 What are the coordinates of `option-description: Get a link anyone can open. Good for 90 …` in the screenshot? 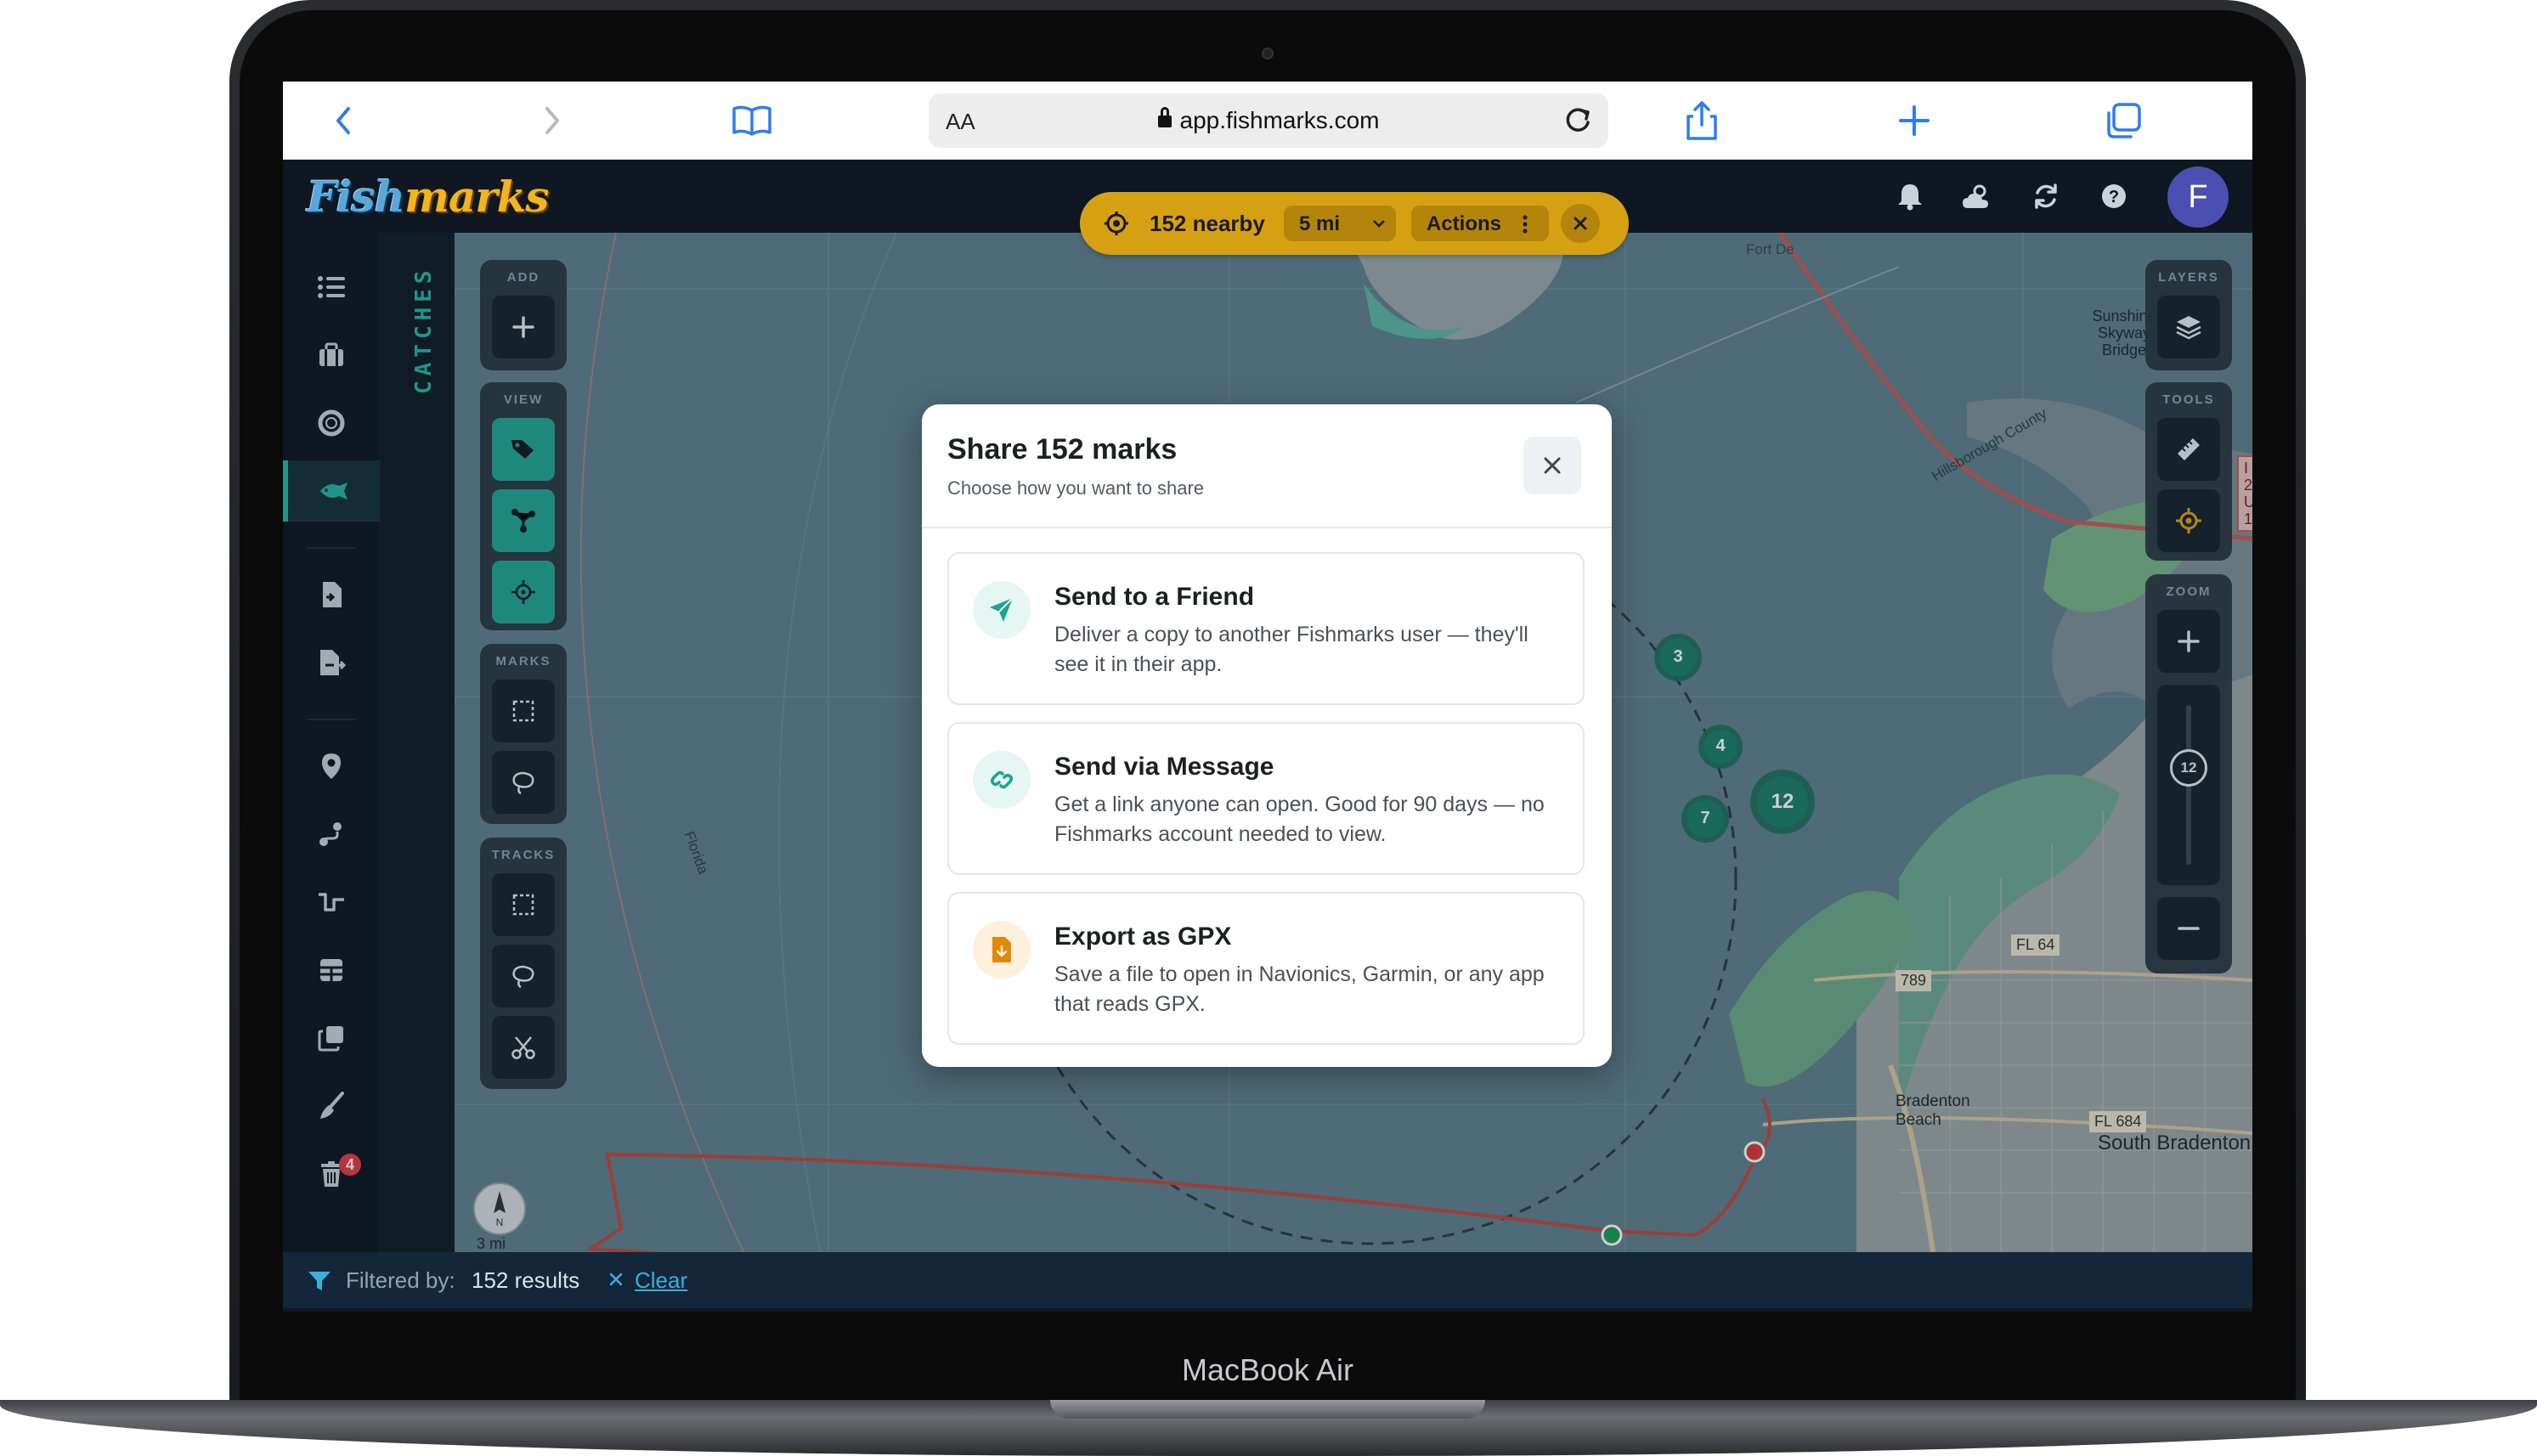 It's located at (1299, 820).